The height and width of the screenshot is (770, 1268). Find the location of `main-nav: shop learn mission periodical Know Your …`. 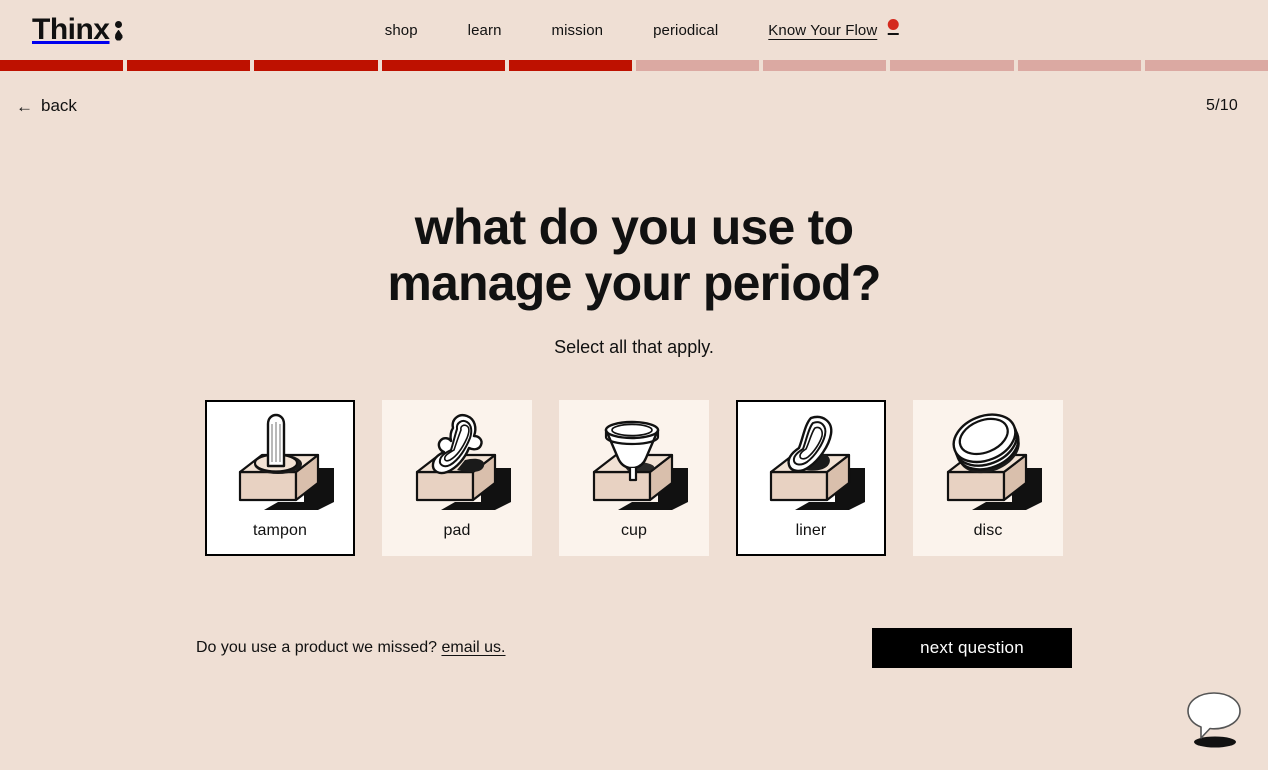

main-nav: shop learn mission periodical Know Your … is located at coordinates (634, 30).